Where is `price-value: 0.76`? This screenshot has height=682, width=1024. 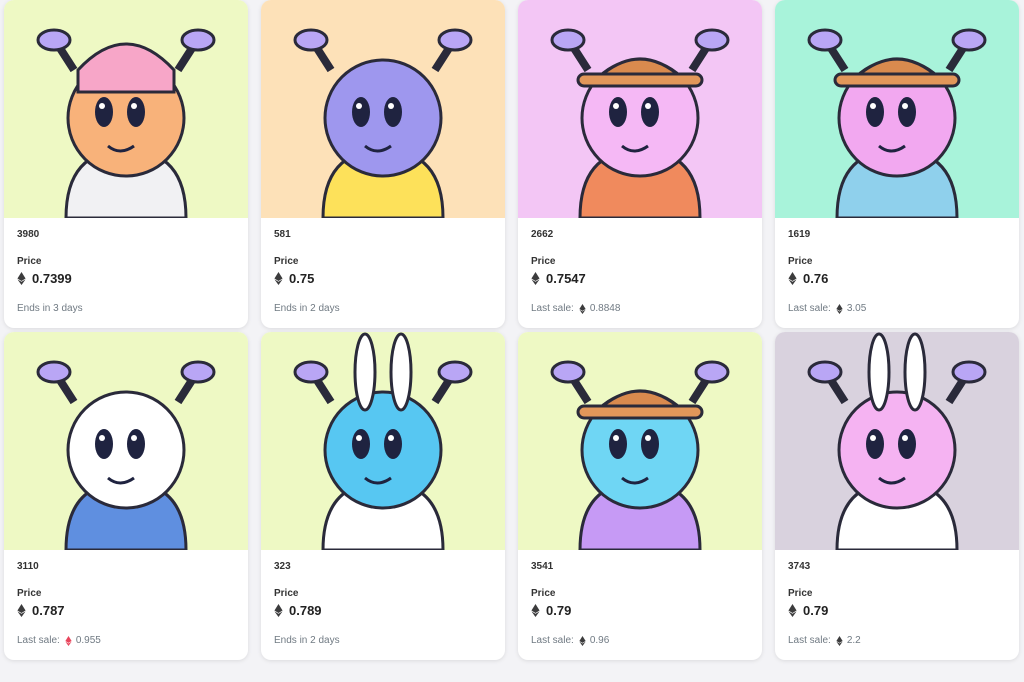 price-value: 0.76 is located at coordinates (816, 278).